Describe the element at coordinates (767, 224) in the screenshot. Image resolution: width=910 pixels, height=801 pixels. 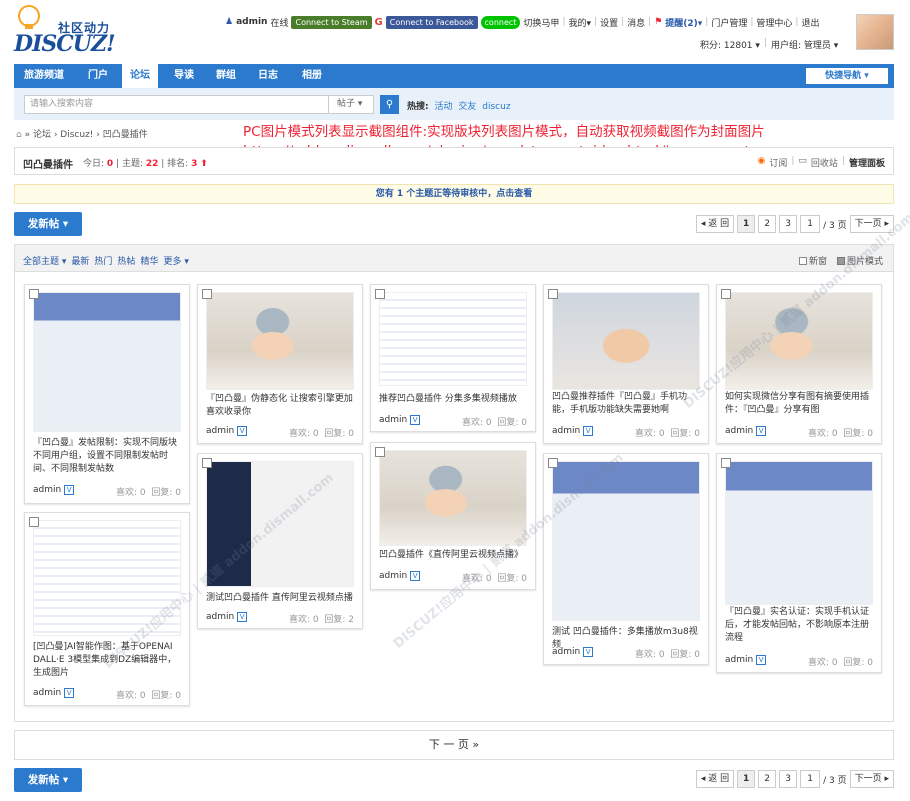
I see `pager-page-2: 2` at that location.